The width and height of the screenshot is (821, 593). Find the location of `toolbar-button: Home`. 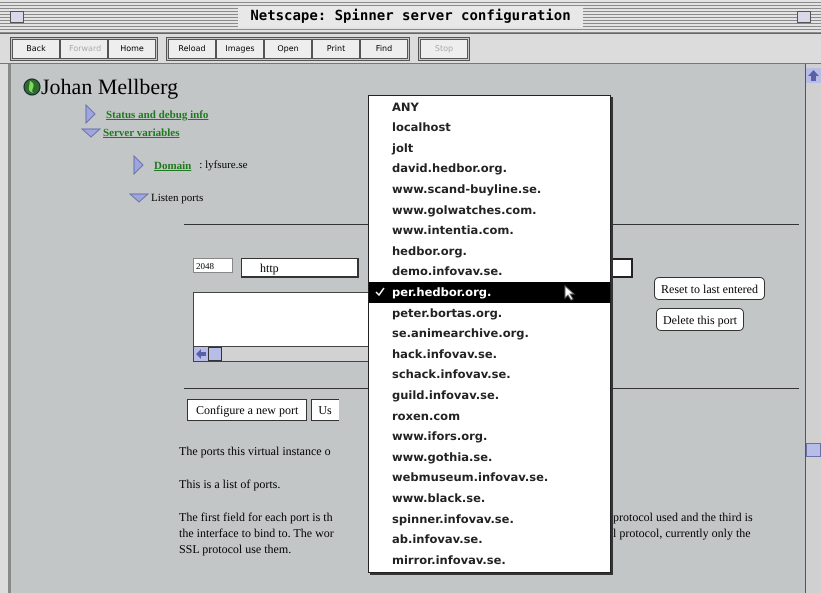

toolbar-button: Home is located at coordinates (132, 48).